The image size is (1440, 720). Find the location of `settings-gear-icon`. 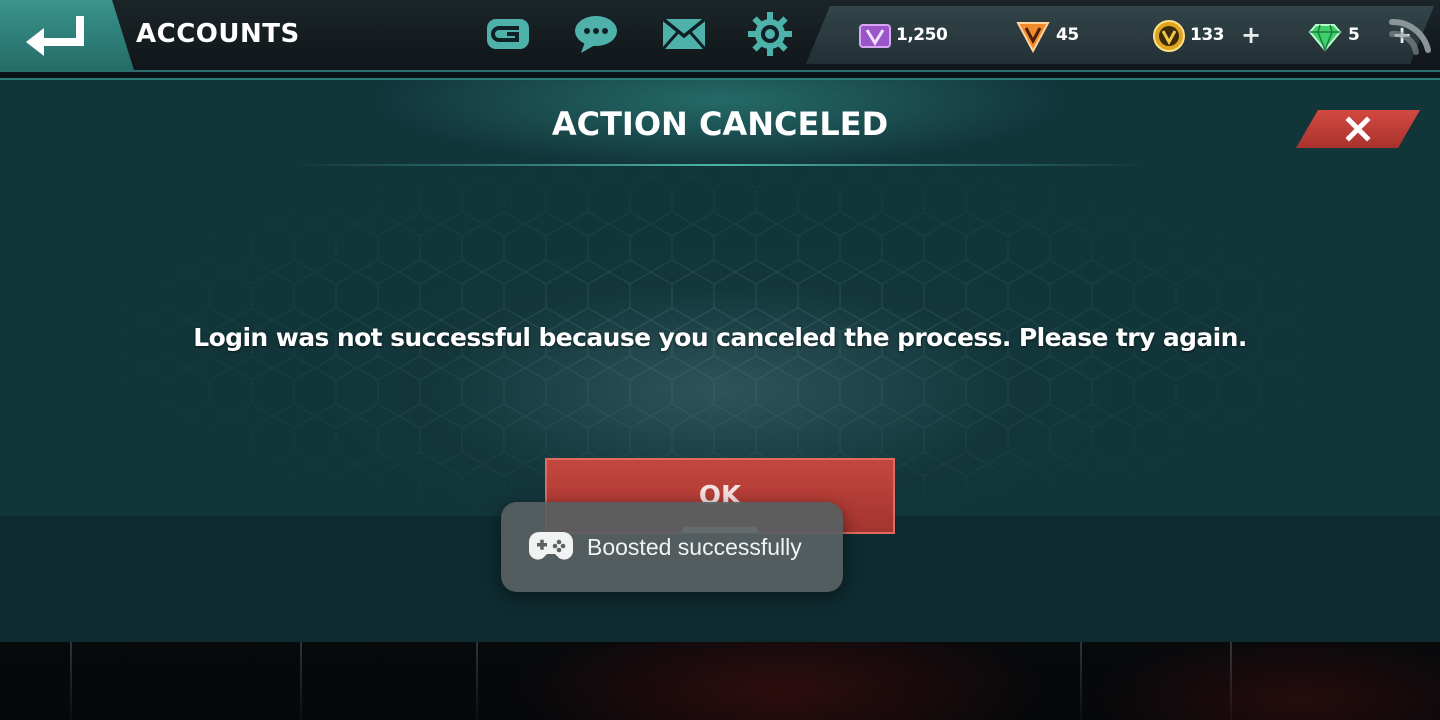

settings-gear-icon is located at coordinates (770, 34).